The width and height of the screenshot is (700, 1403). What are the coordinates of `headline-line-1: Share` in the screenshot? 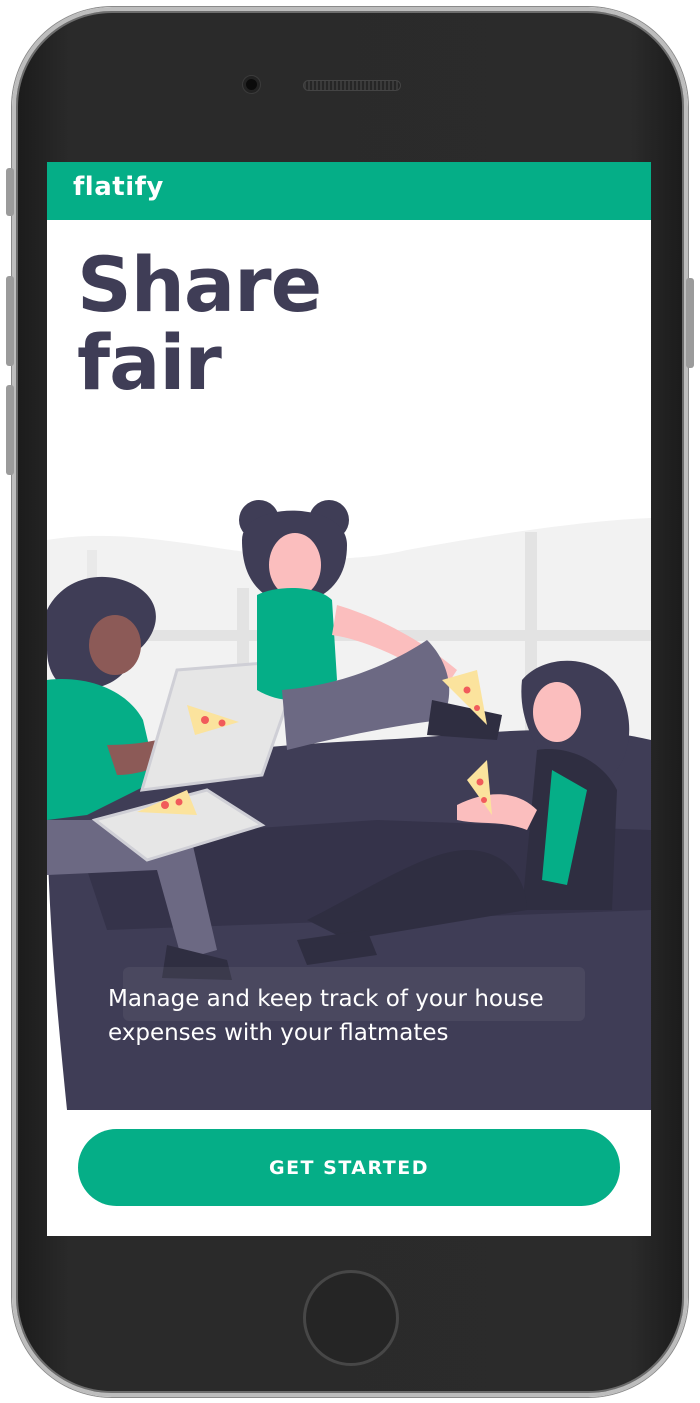 It's located at (199, 284).